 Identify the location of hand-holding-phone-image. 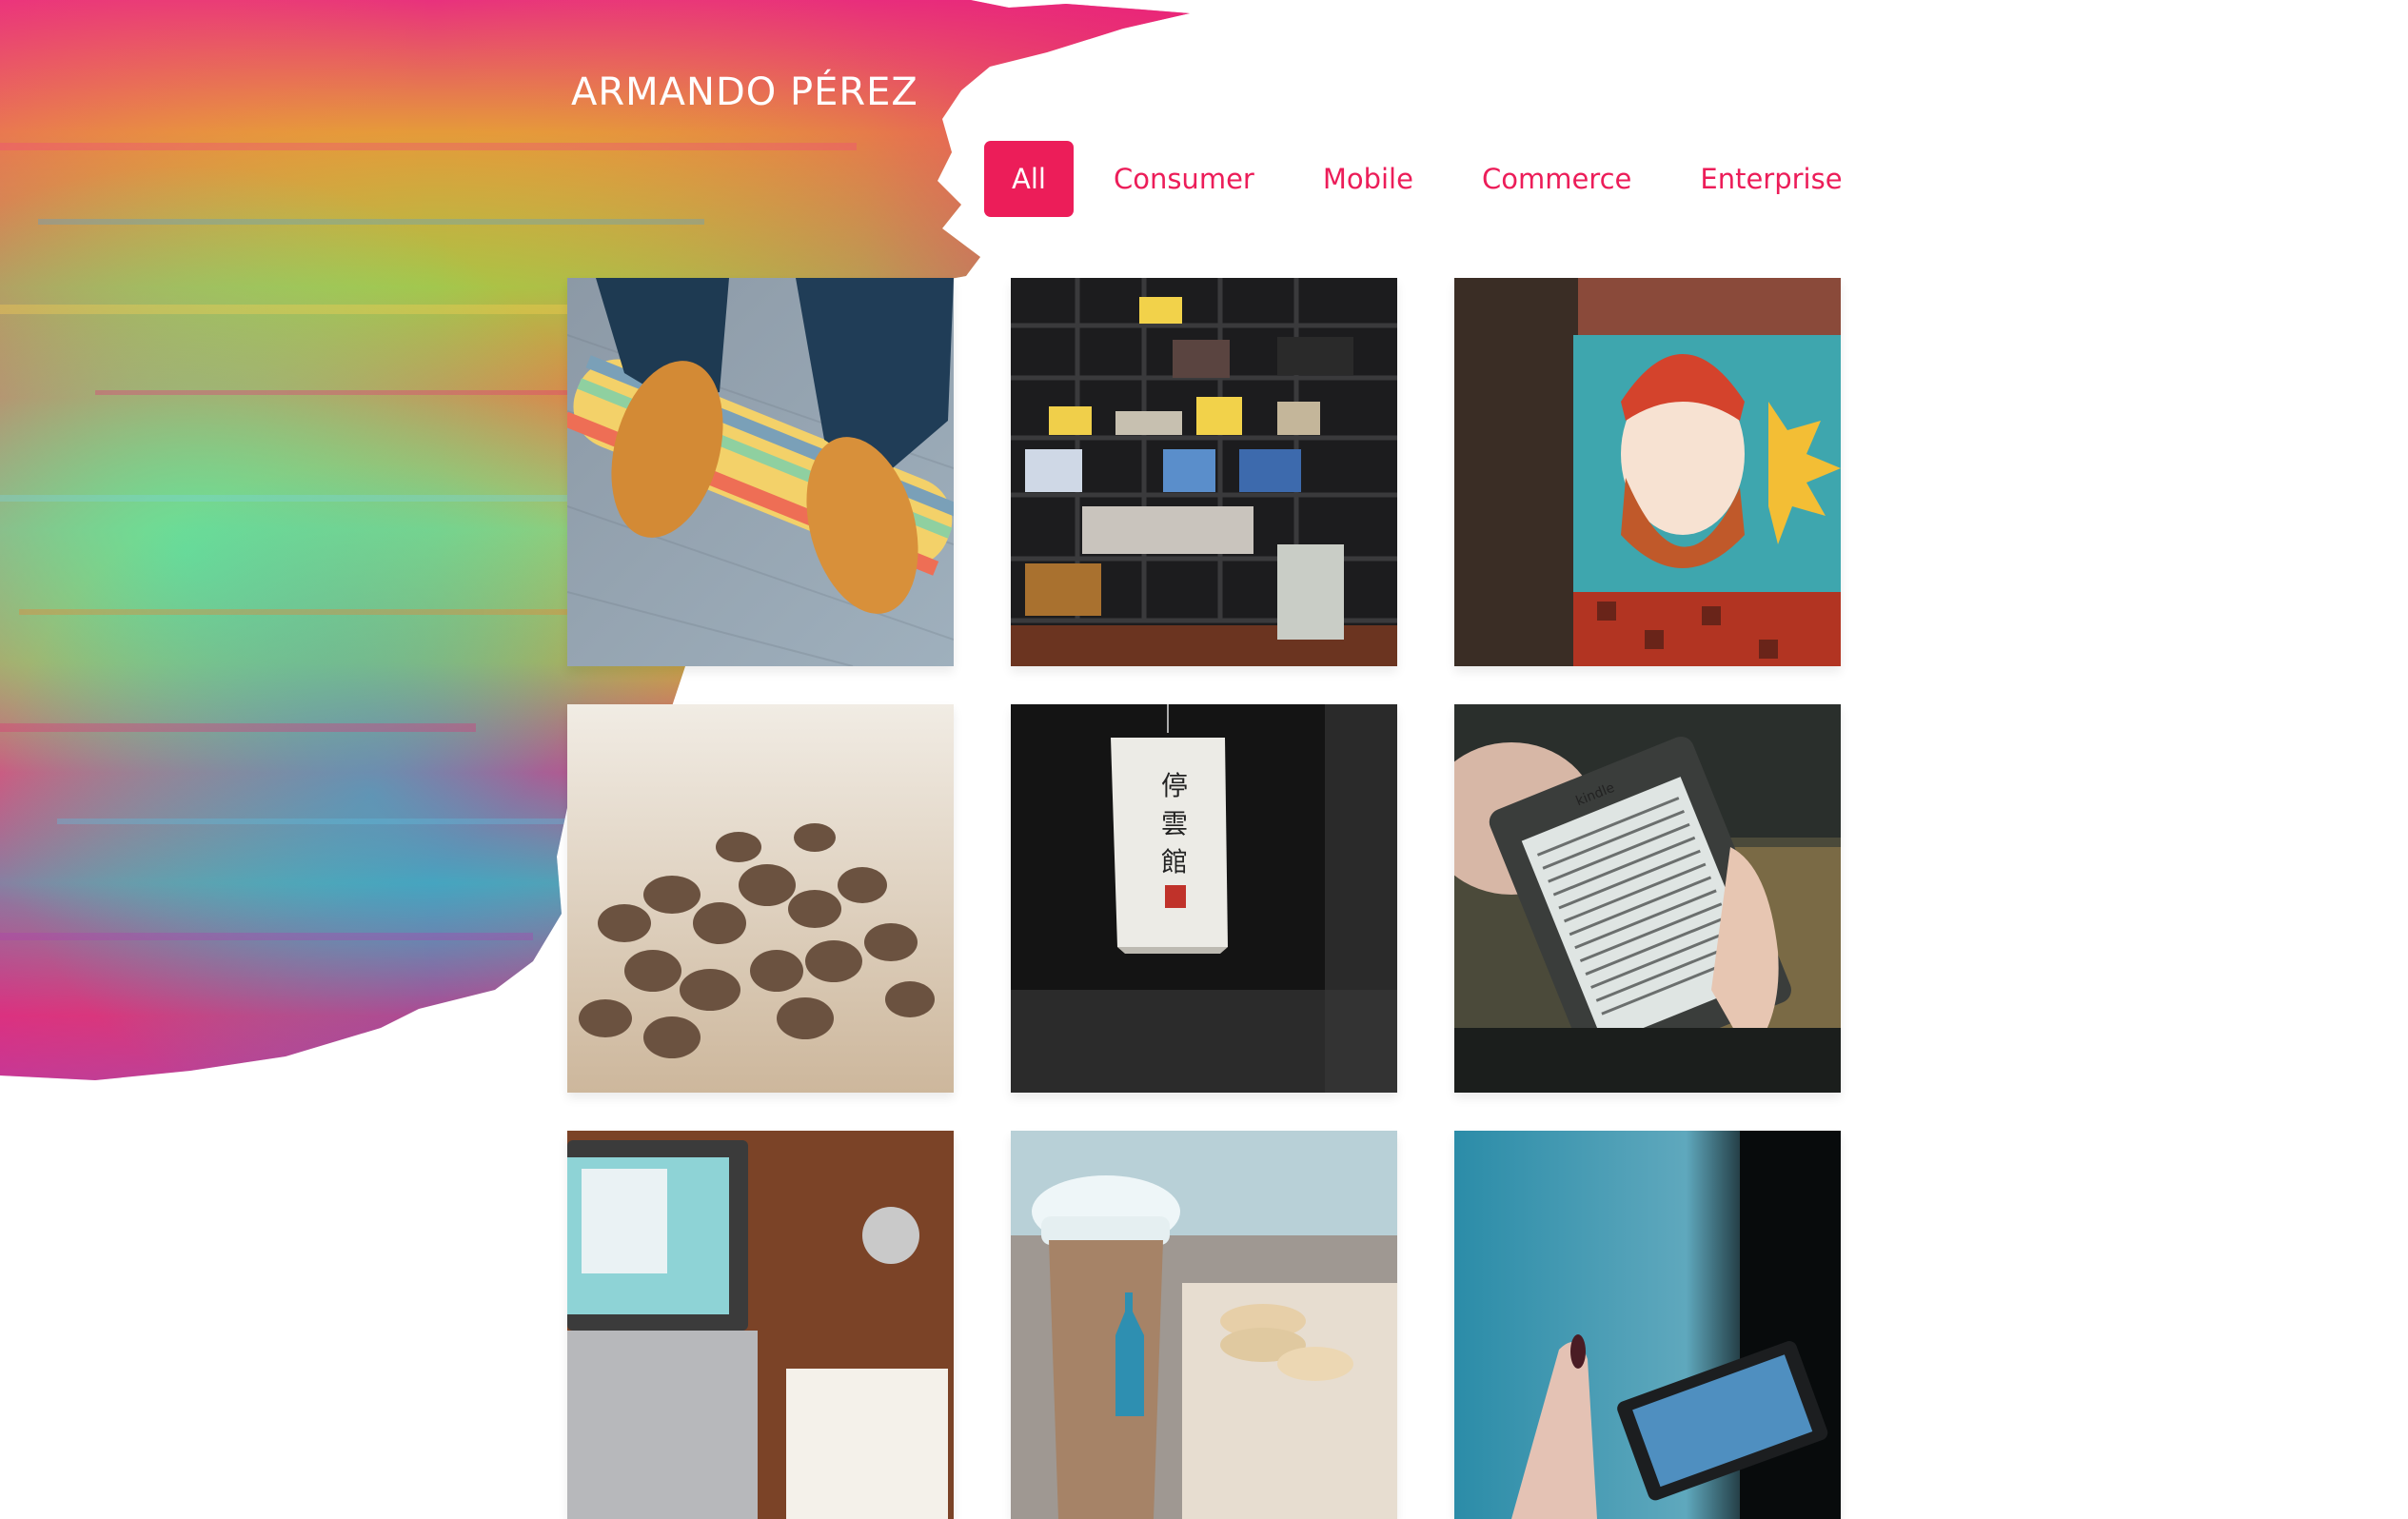
(1647, 1325).